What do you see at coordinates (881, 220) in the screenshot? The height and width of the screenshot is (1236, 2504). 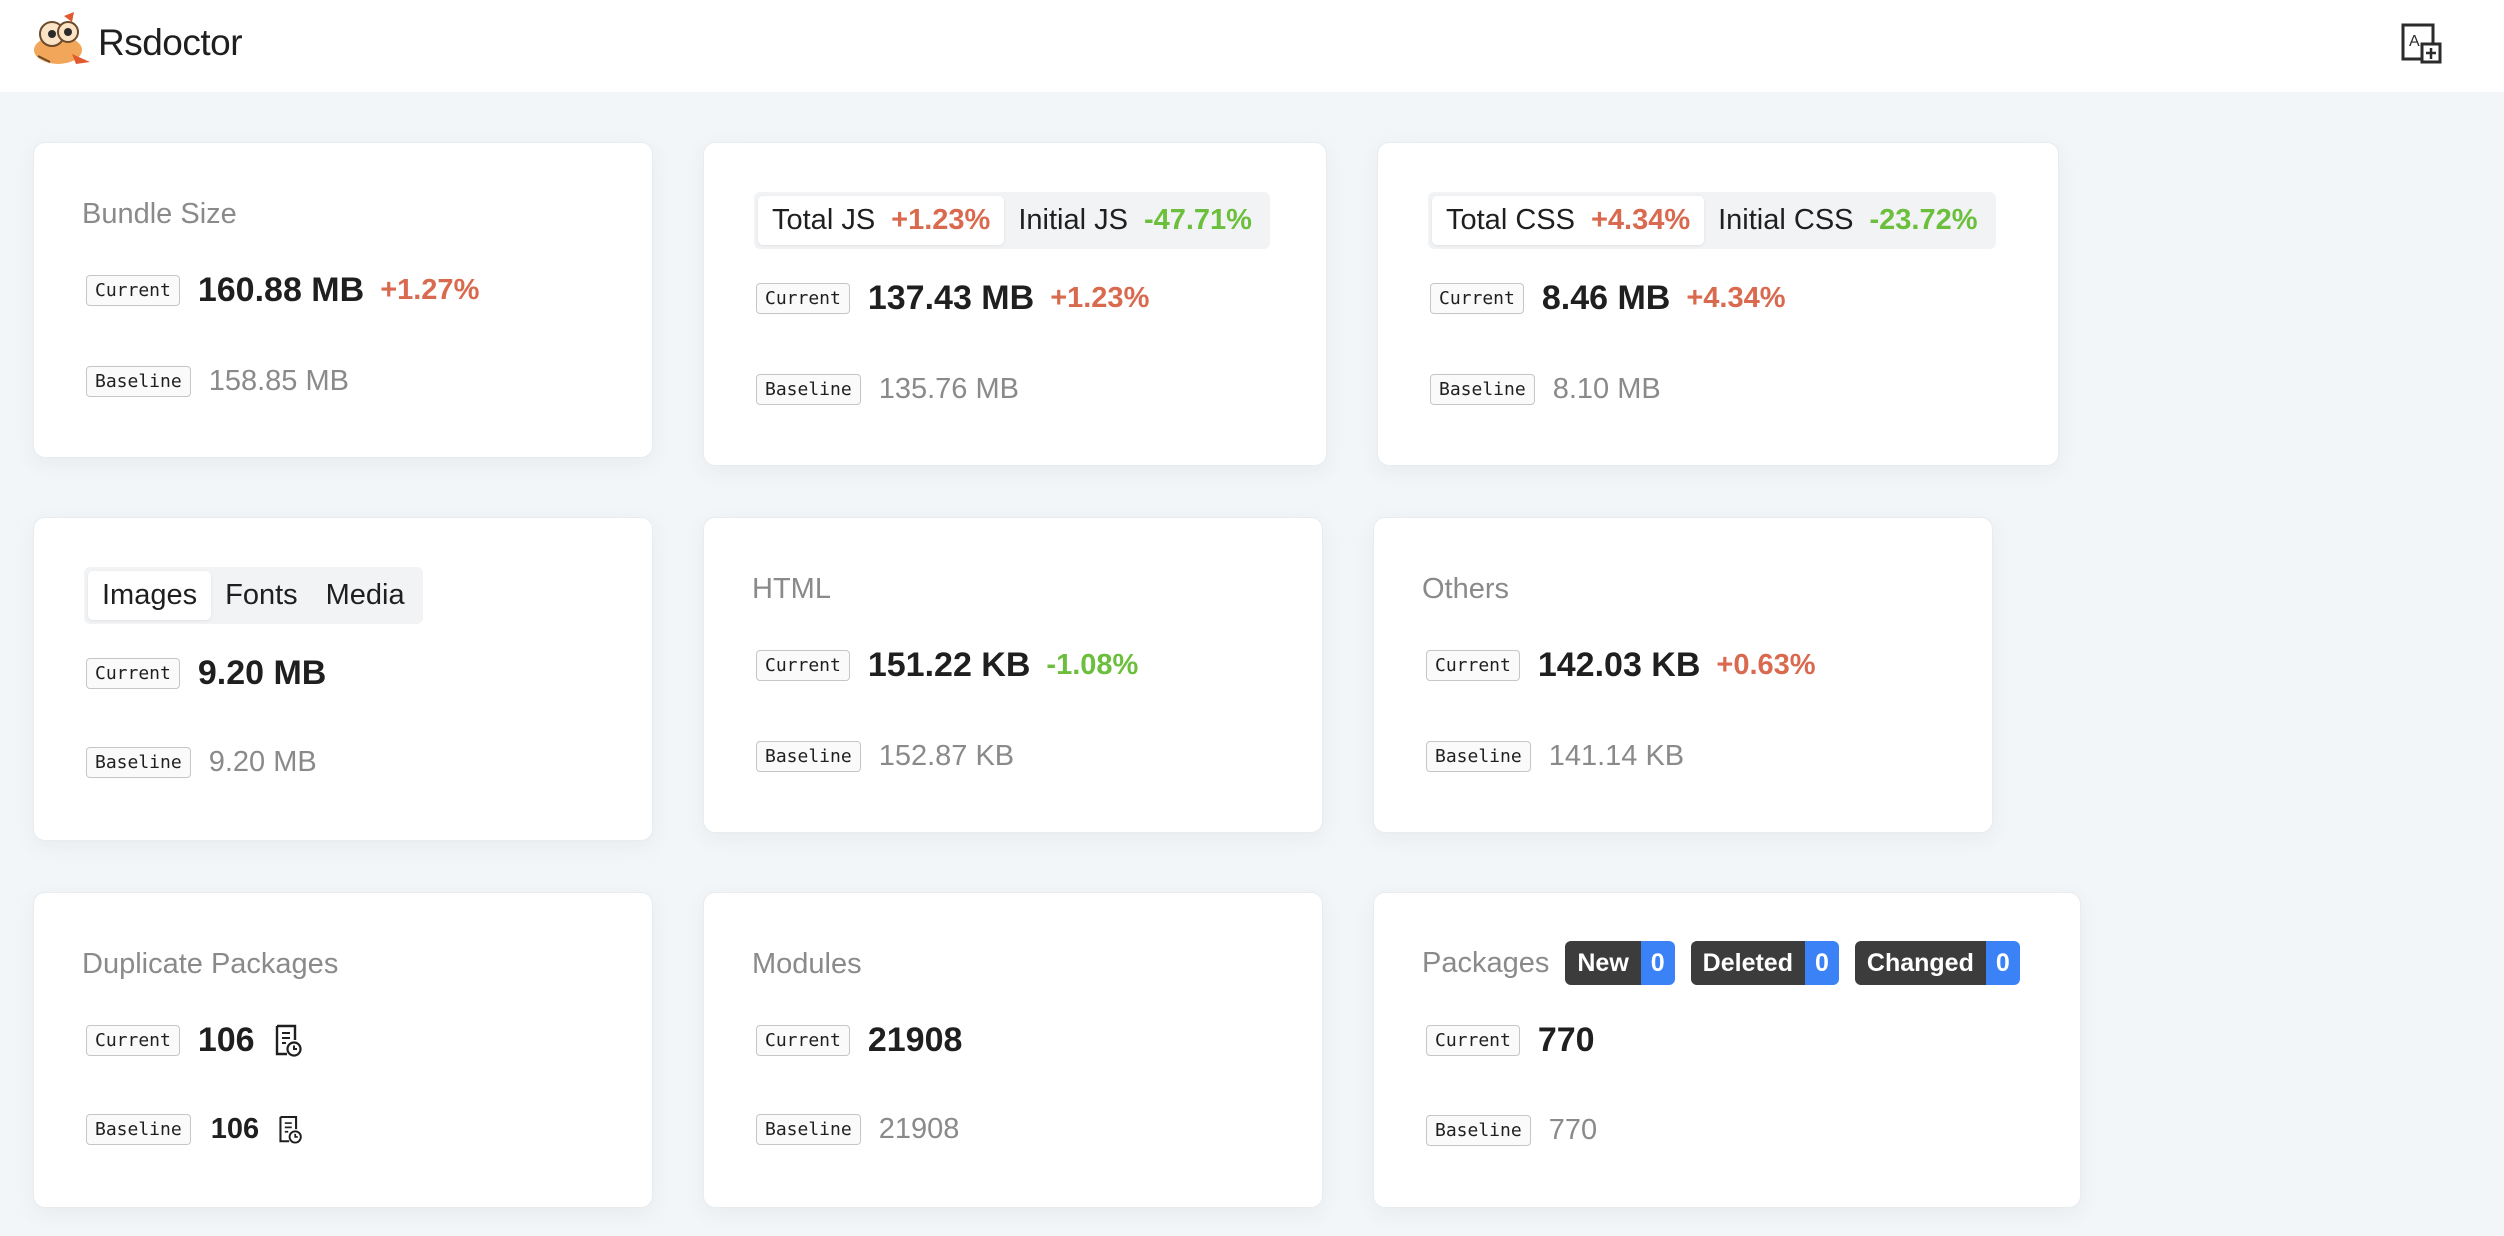 I see `tab-total-js: Total JS +1.23%` at bounding box center [881, 220].